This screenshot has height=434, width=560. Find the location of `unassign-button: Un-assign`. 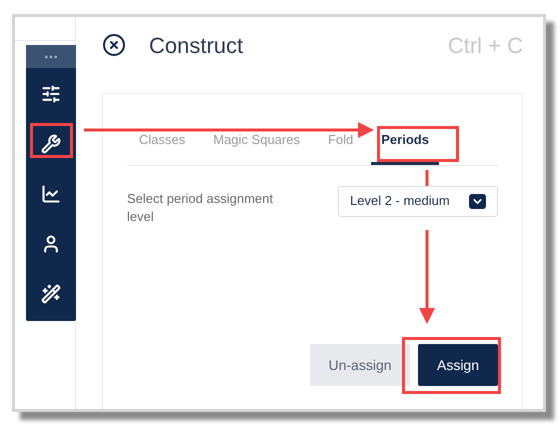

unassign-button: Un-assign is located at coordinates (360, 365).